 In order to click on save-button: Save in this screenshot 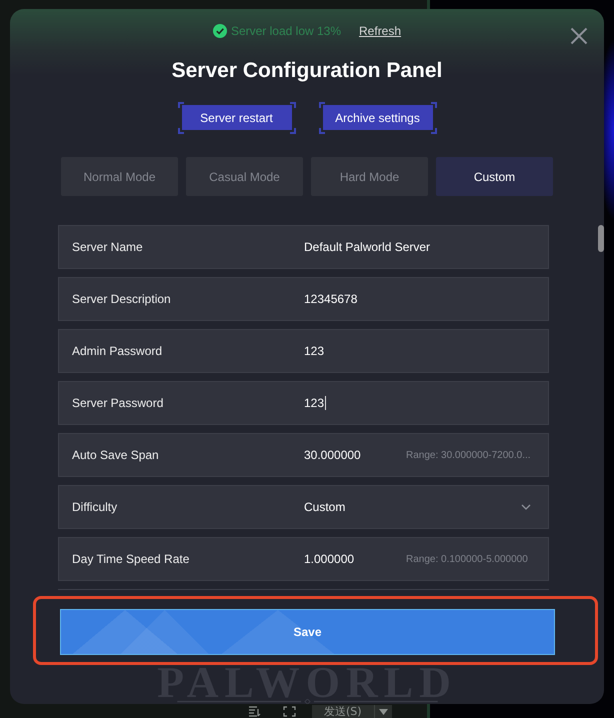, I will do `click(307, 632)`.